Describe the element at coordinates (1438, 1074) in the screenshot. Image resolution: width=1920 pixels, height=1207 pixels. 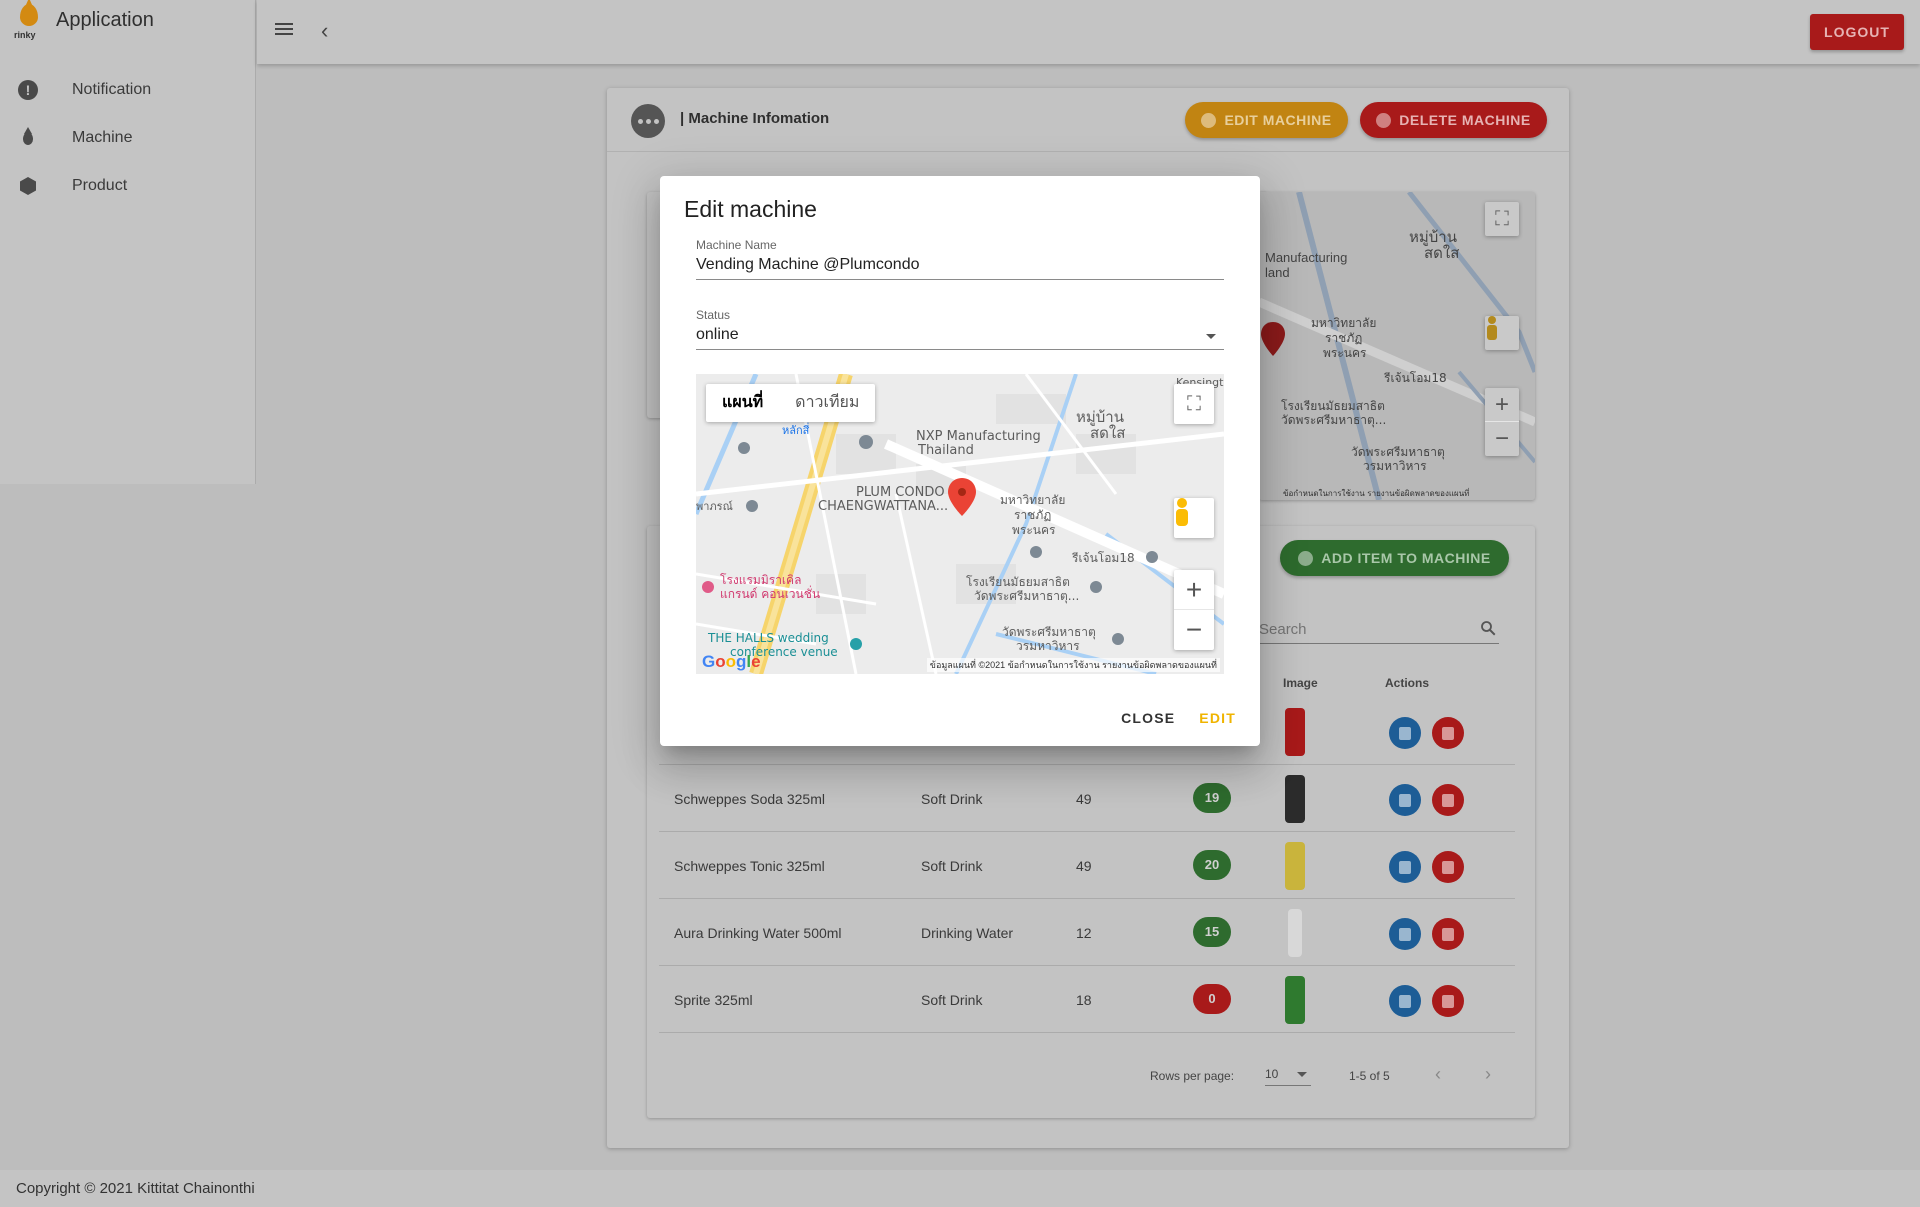
I see `prev-page-icon: ‹` at that location.